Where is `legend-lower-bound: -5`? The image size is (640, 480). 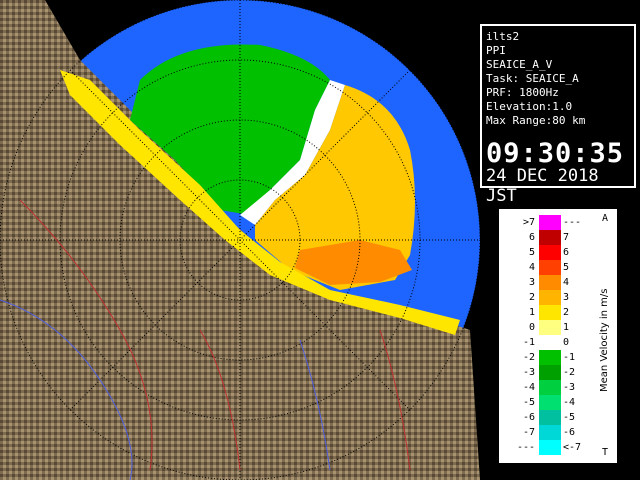
legend-lower-bound: -5 is located at coordinates (528, 402).